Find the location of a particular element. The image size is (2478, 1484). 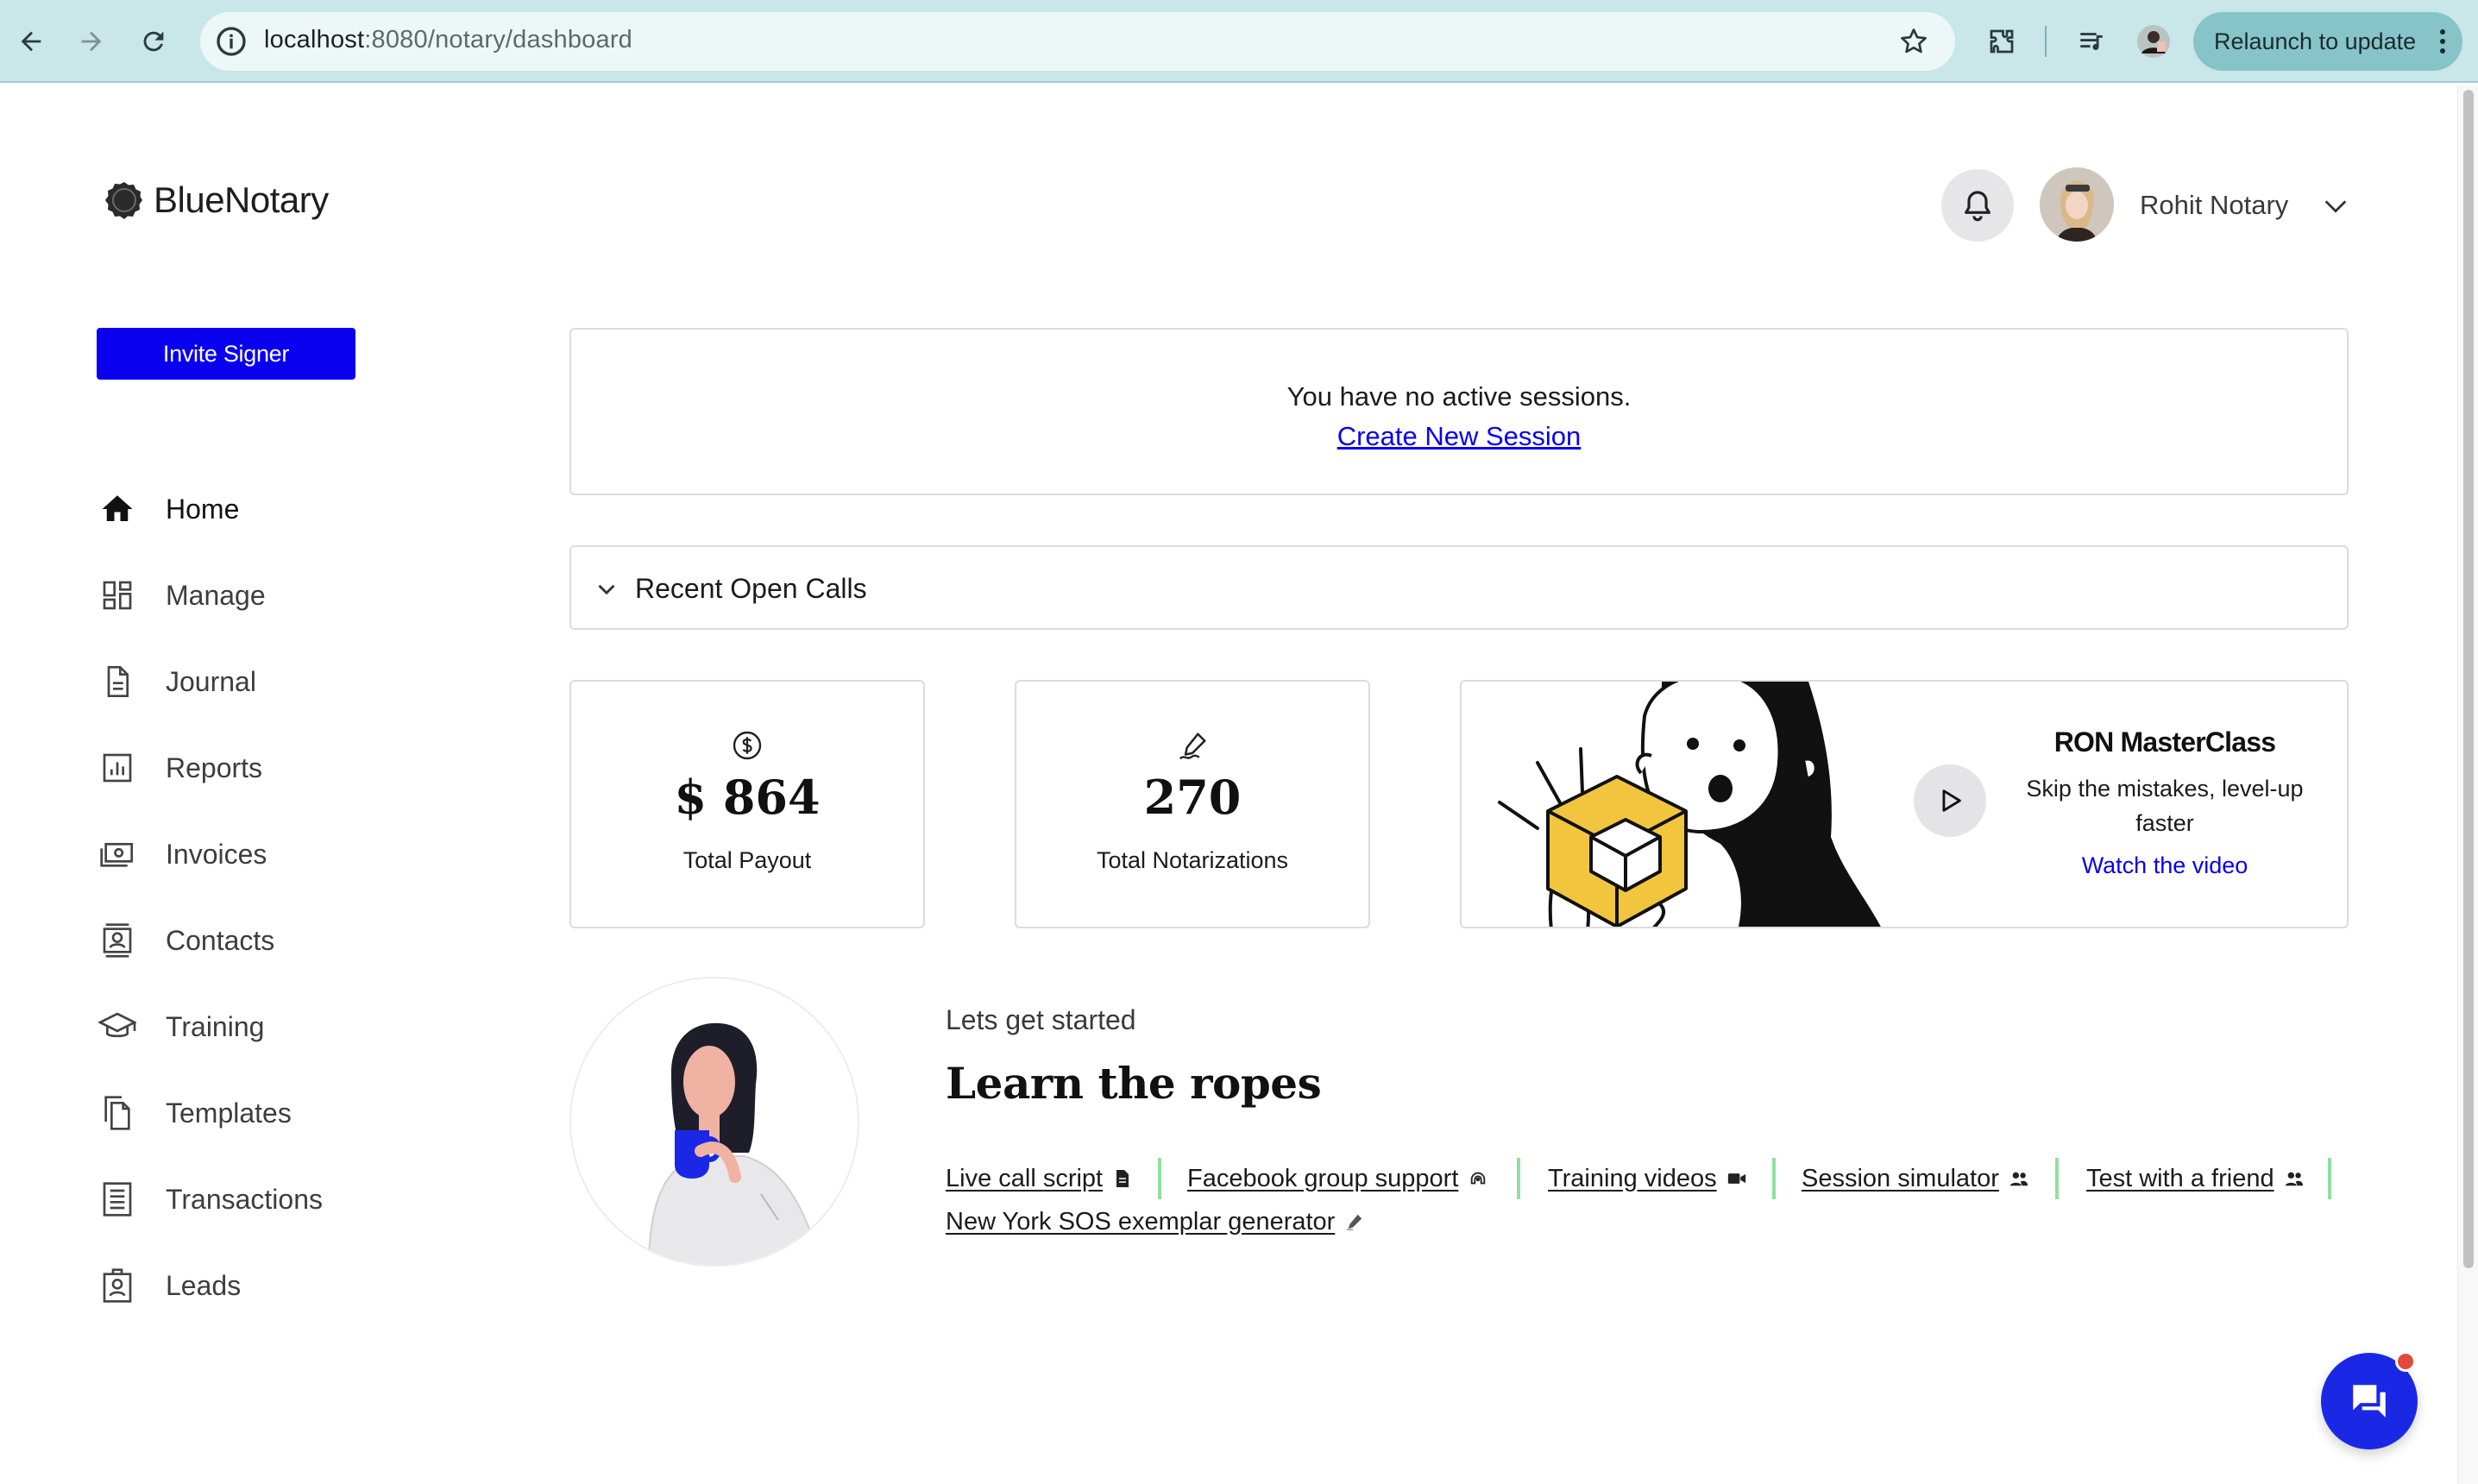

create-new-session-link: Create New Session is located at coordinates (1459, 436).